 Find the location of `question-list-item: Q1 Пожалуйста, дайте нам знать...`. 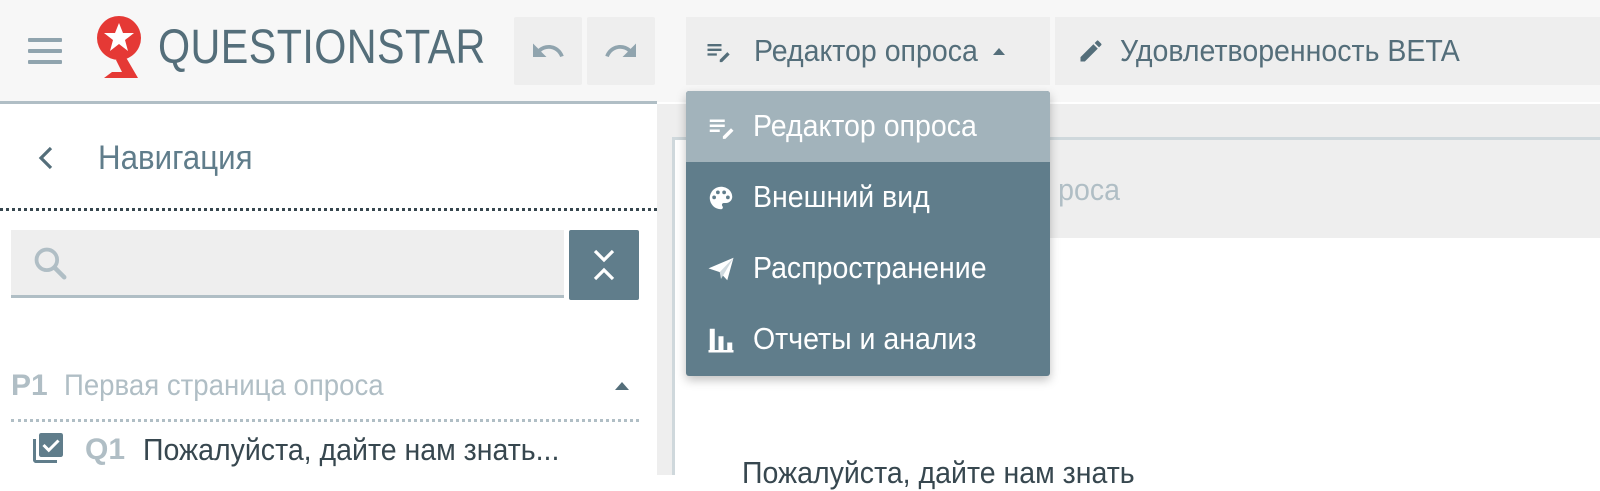

question-list-item: Q1 Пожалуйста, дайте нам знать... is located at coordinates (325, 450).